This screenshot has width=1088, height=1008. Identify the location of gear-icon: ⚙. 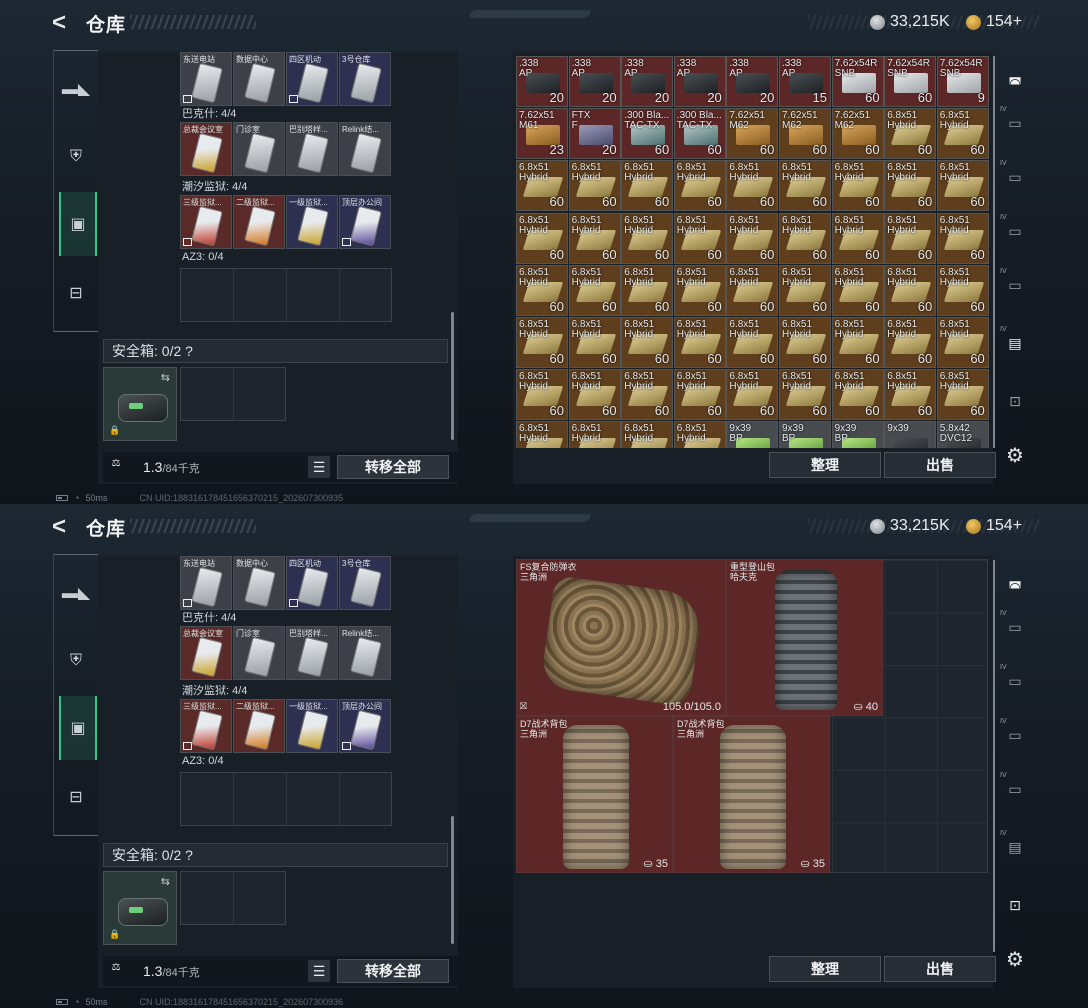
(1015, 456).